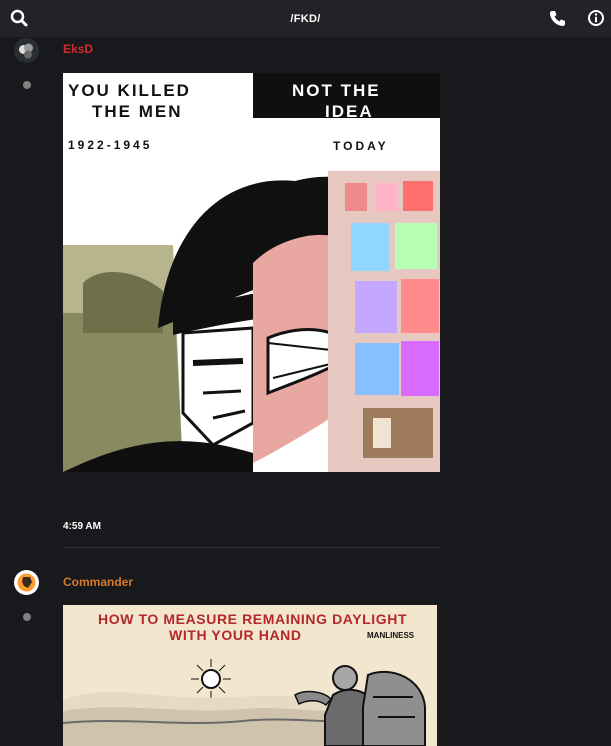 The width and height of the screenshot is (611, 746). Describe the element at coordinates (82, 526) in the screenshot. I see `timestamp: 4:59 AM` at that location.